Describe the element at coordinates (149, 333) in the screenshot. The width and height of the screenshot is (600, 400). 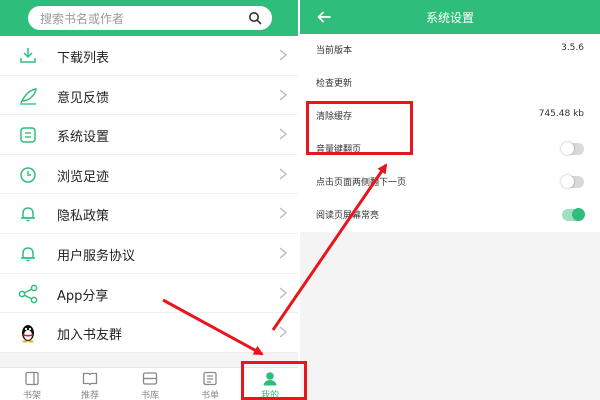
I see `menu-item-join-group: 加入书友群` at that location.